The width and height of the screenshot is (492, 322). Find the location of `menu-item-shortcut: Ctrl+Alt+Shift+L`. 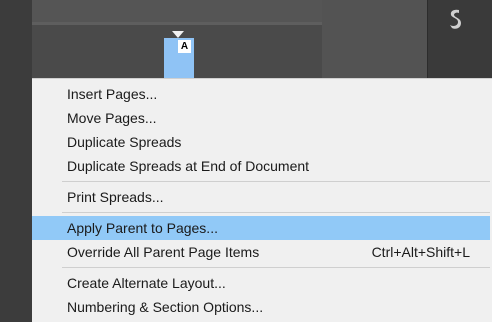

menu-item-shortcut: Ctrl+Alt+Shift+L is located at coordinates (420, 252).